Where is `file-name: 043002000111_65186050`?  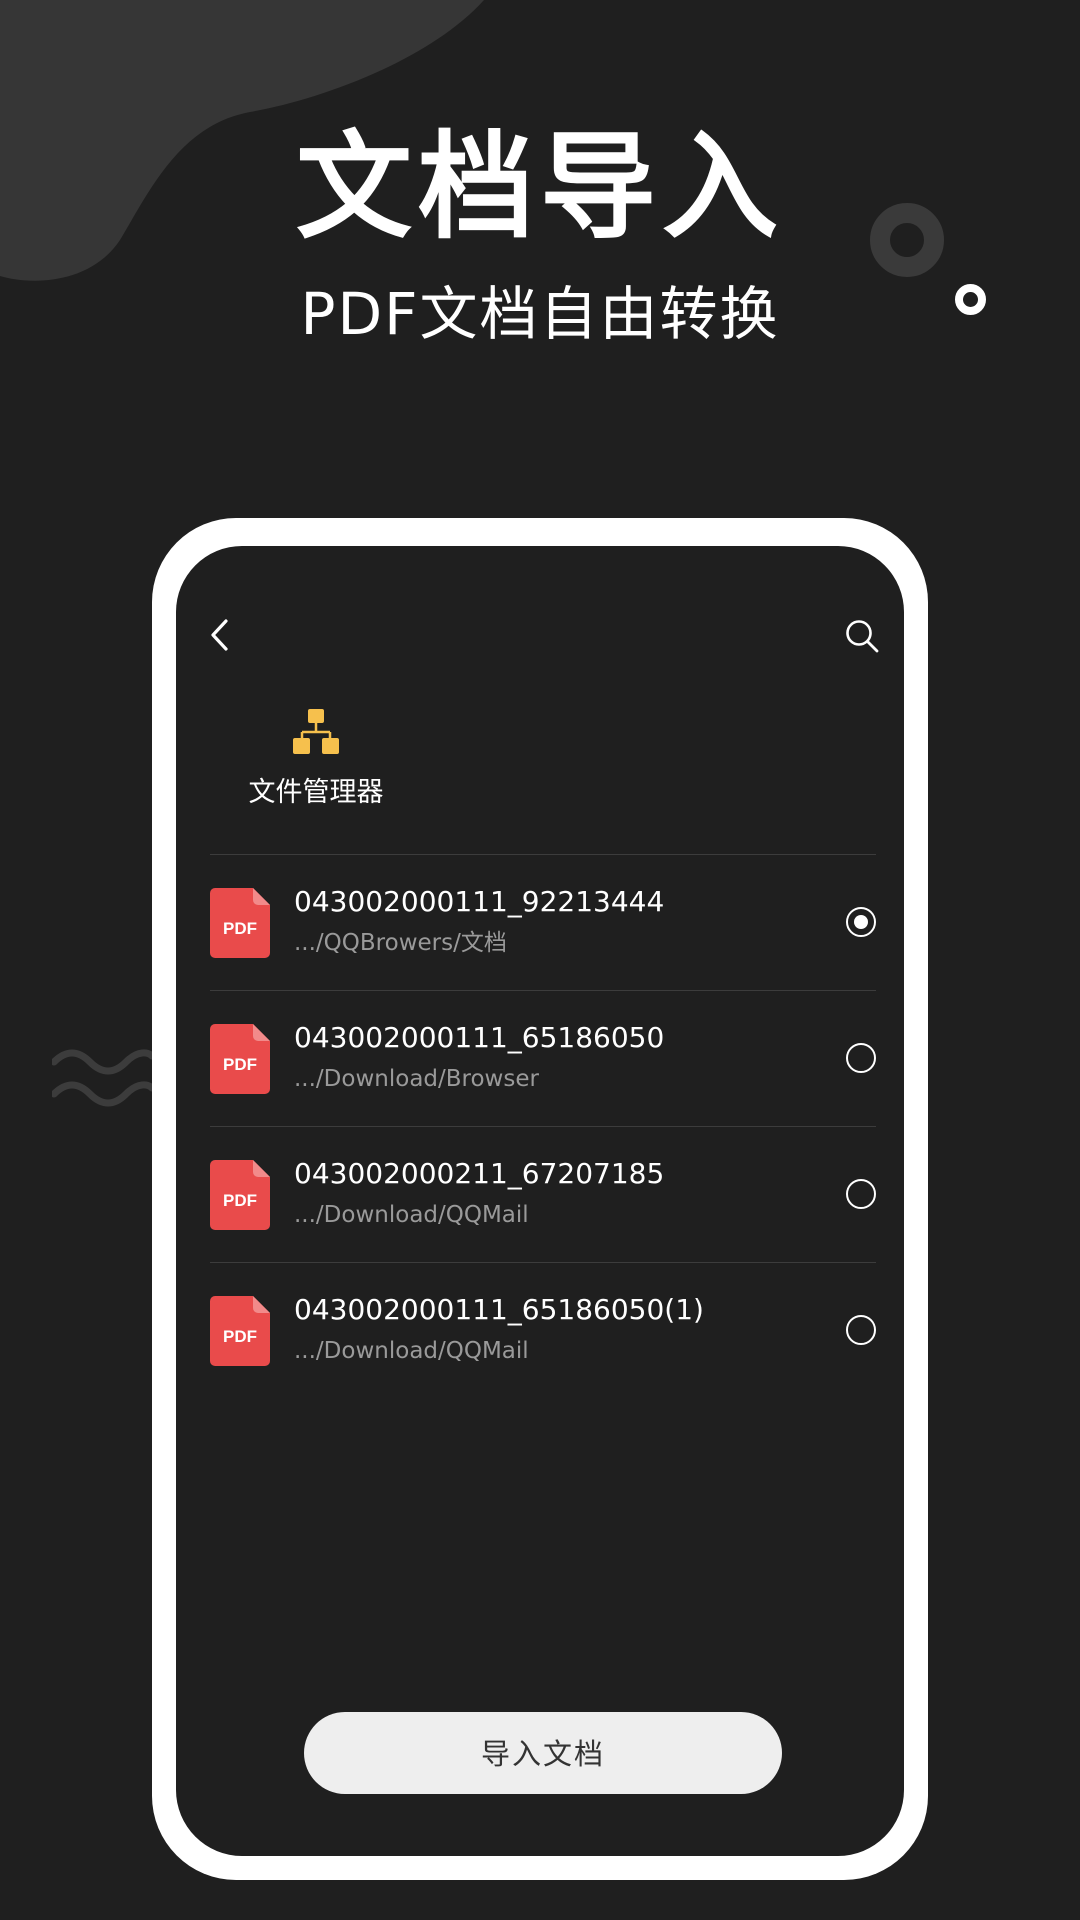
file-name: 043002000111_65186050 is located at coordinates (479, 1037).